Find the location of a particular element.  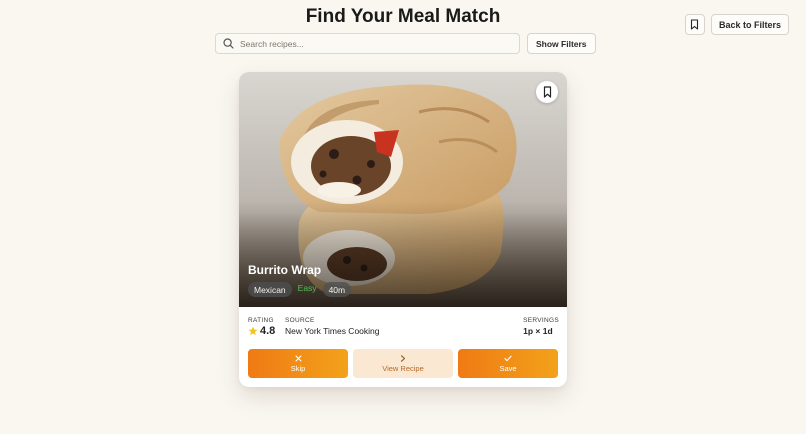

source-value: New York Times Cooking is located at coordinates (332, 331).